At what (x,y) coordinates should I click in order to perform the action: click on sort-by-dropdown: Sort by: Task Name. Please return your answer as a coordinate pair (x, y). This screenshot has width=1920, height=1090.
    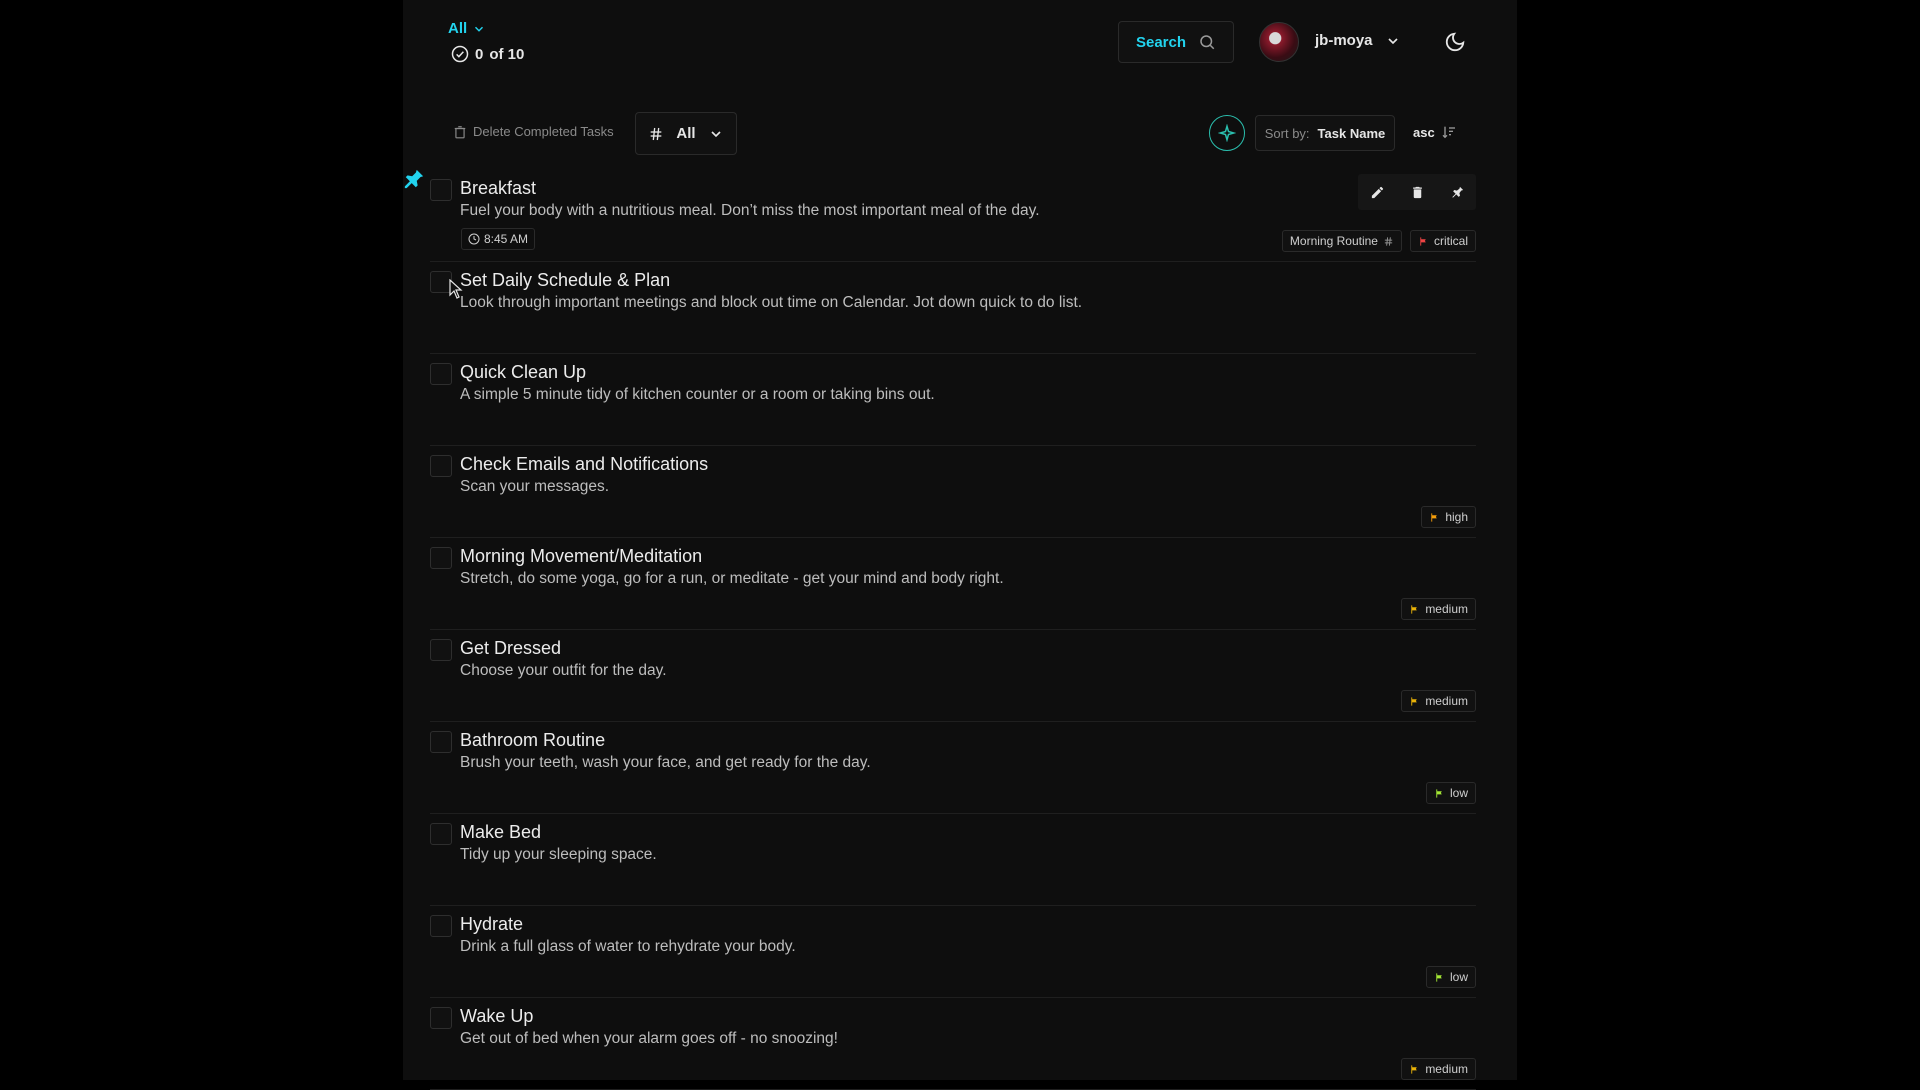
    Looking at the image, I should click on (1325, 133).